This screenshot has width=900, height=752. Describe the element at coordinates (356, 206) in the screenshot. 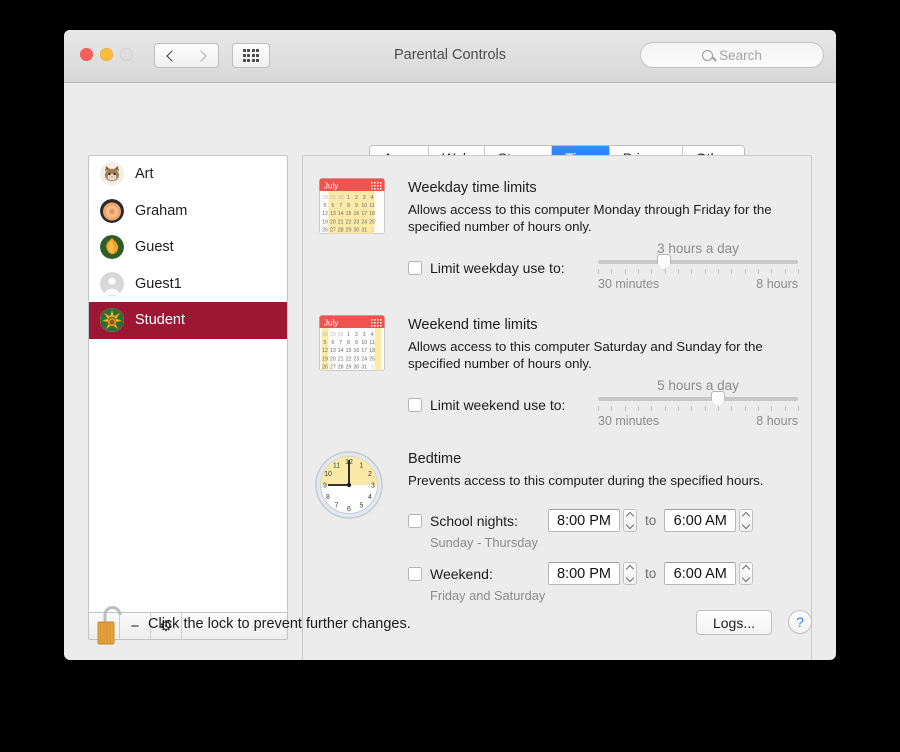

I see `svg-text: 9` at that location.